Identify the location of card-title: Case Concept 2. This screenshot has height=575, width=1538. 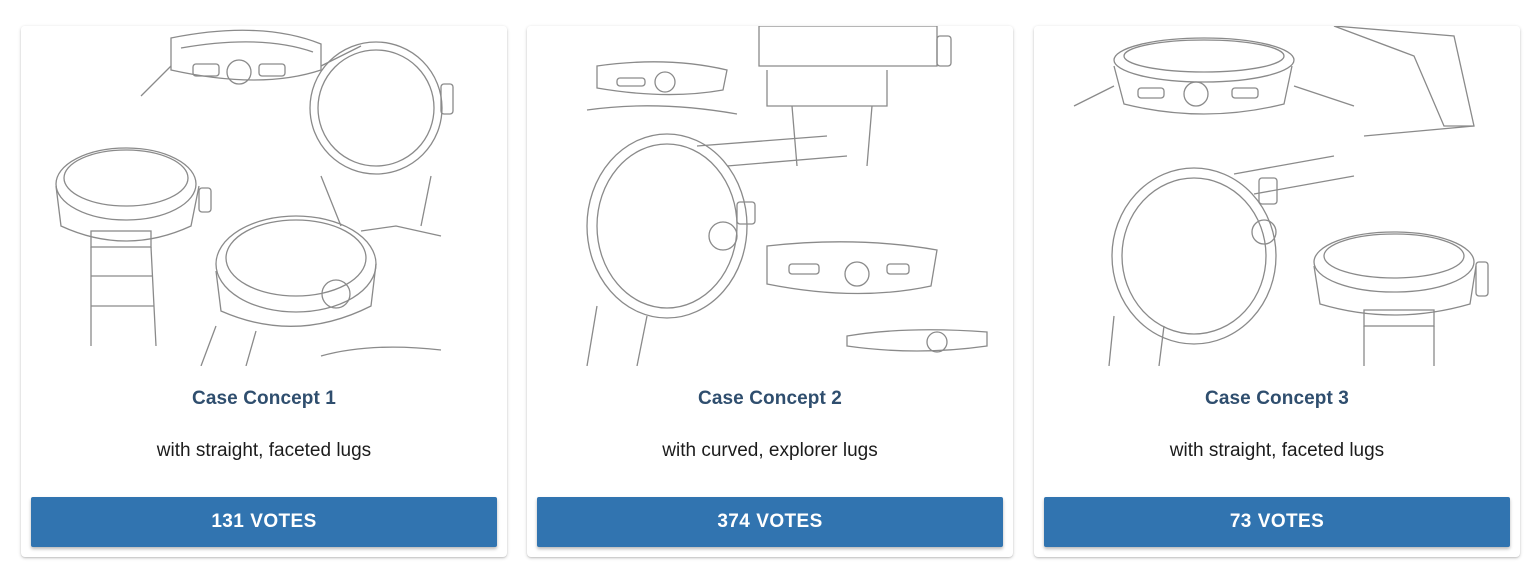
(770, 398).